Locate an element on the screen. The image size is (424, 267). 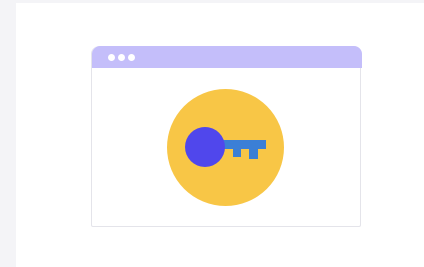
key-illustration is located at coordinates (225, 147).